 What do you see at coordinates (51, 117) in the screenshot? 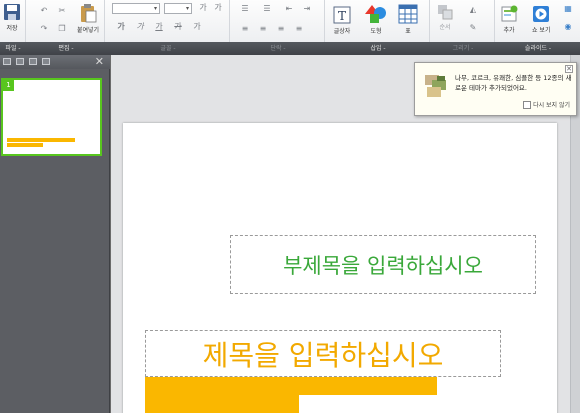
I see `slide-thumbnail: 1` at bounding box center [51, 117].